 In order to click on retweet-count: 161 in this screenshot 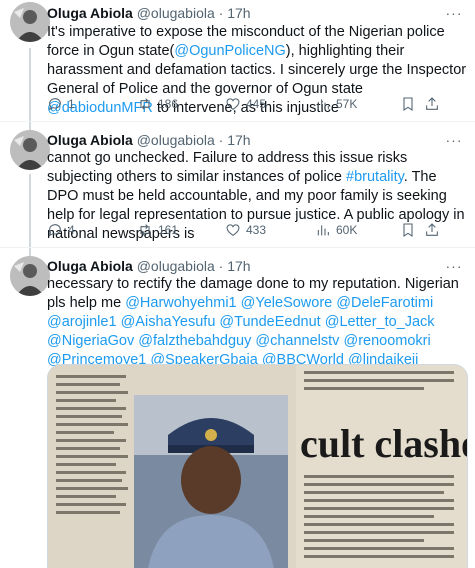, I will do `click(168, 230)`.